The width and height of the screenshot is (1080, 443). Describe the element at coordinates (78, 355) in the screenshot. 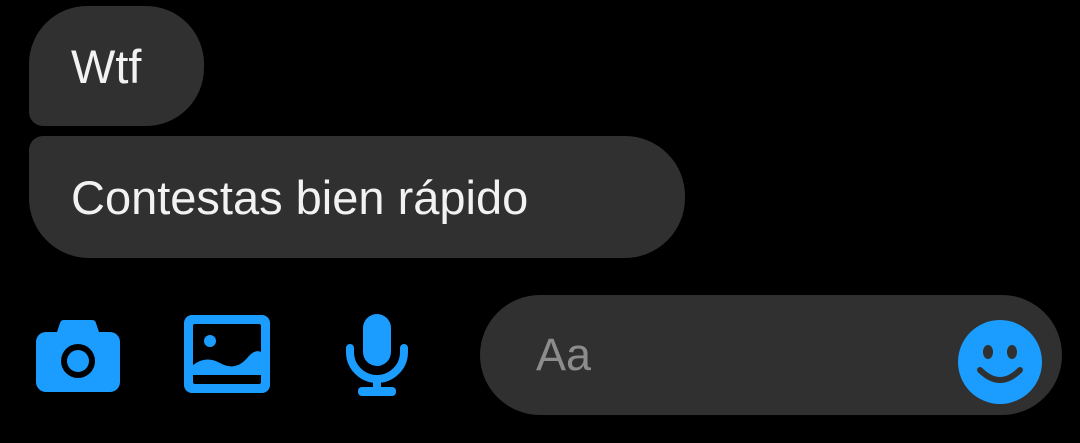

I see `camera-icon` at that location.